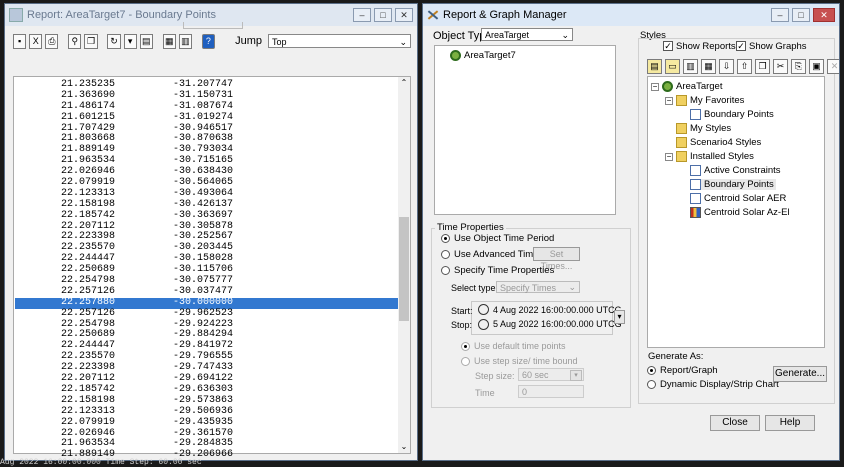 The width and height of the screenshot is (844, 467). Describe the element at coordinates (208, 41) in the screenshot. I see `help-icon: ?` at that location.